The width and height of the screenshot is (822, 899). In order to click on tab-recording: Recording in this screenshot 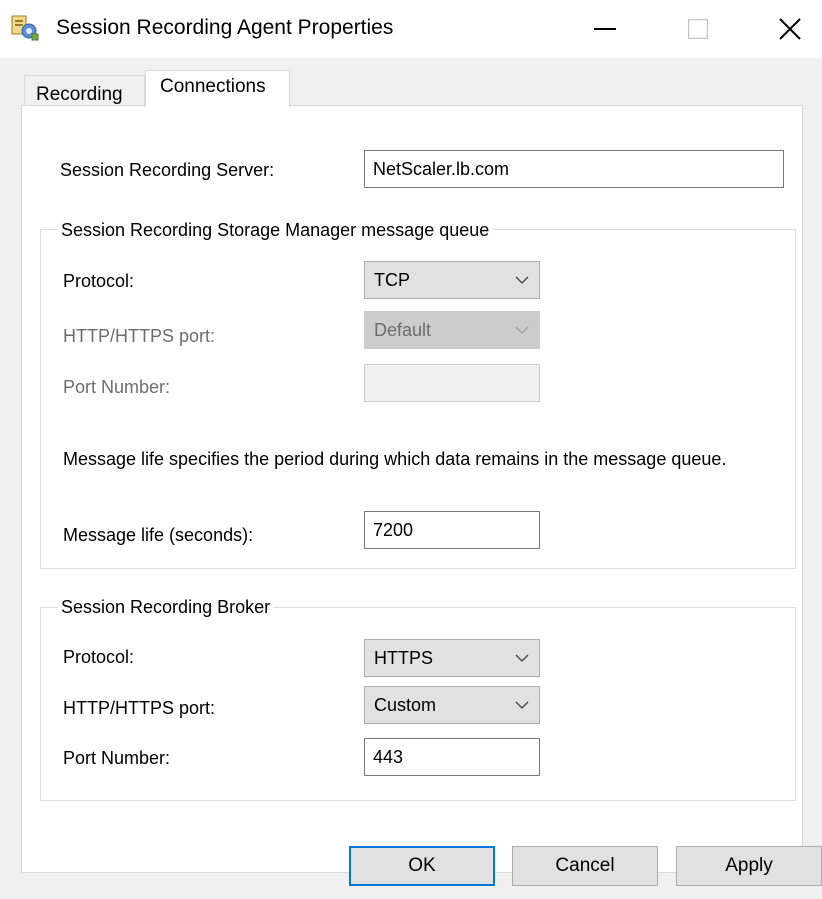, I will do `click(84, 90)`.